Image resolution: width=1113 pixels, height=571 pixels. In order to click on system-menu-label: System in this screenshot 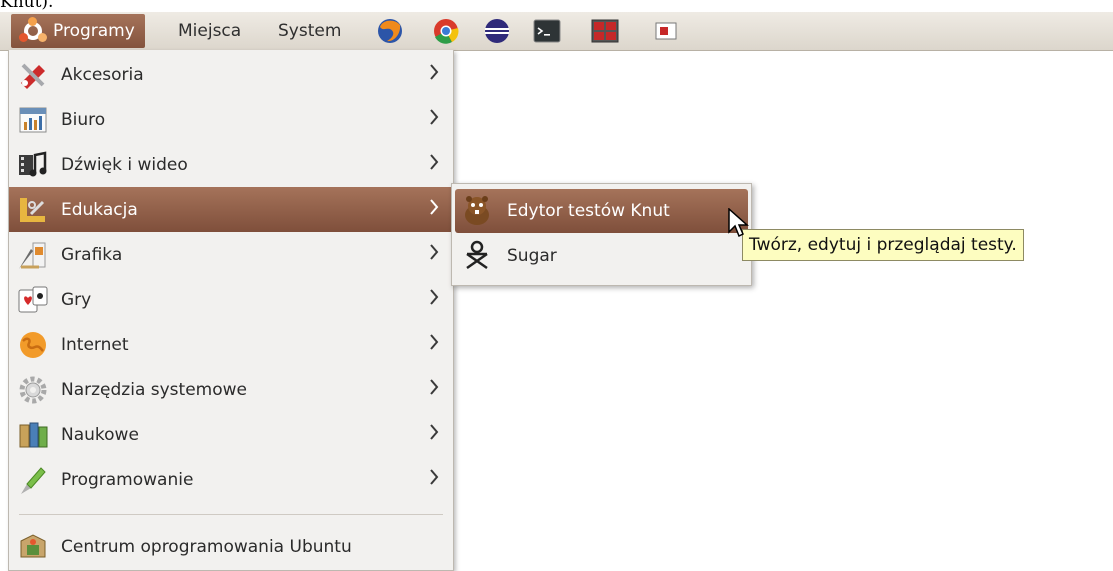, I will do `click(310, 31)`.